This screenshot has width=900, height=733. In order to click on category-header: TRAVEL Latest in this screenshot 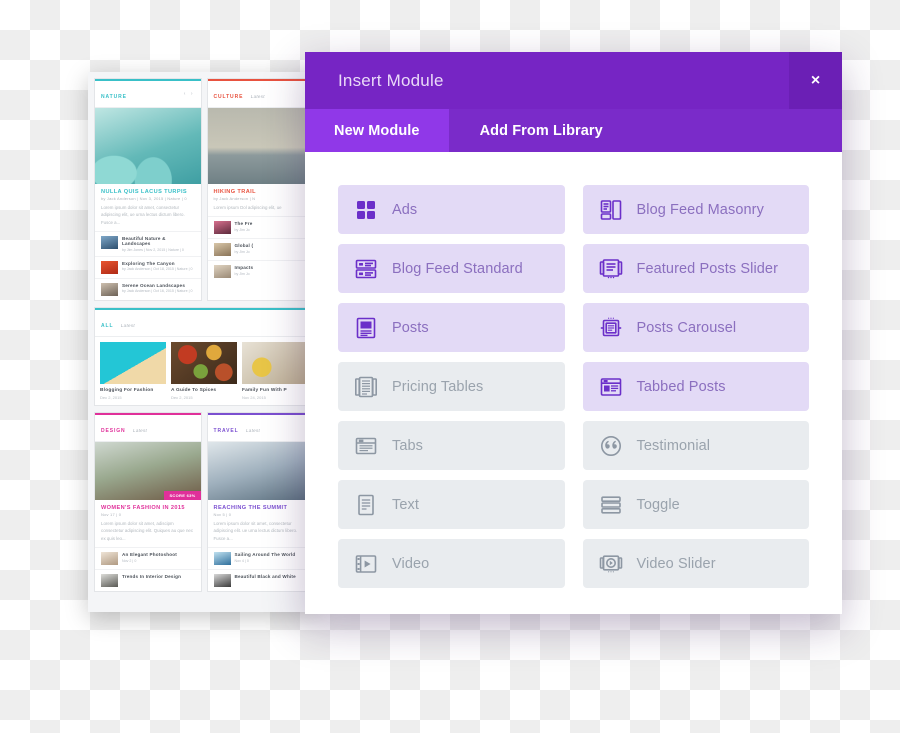, I will do `click(260, 428)`.